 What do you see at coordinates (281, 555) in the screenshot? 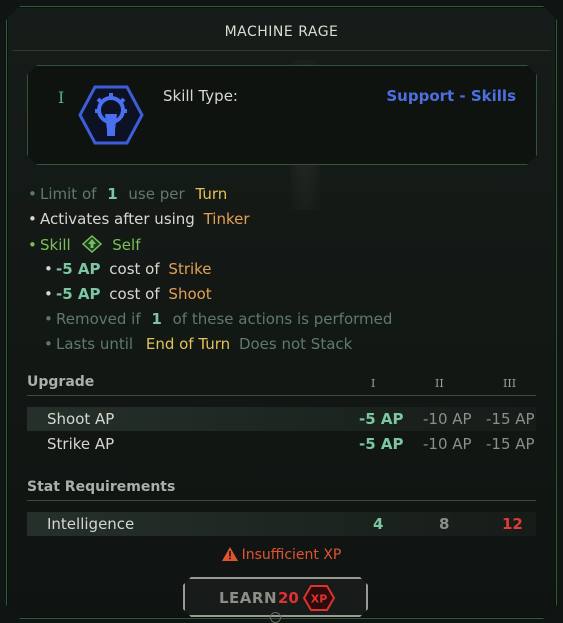
I see `insufficient-xp-warning: Insufficient XP` at bounding box center [281, 555].